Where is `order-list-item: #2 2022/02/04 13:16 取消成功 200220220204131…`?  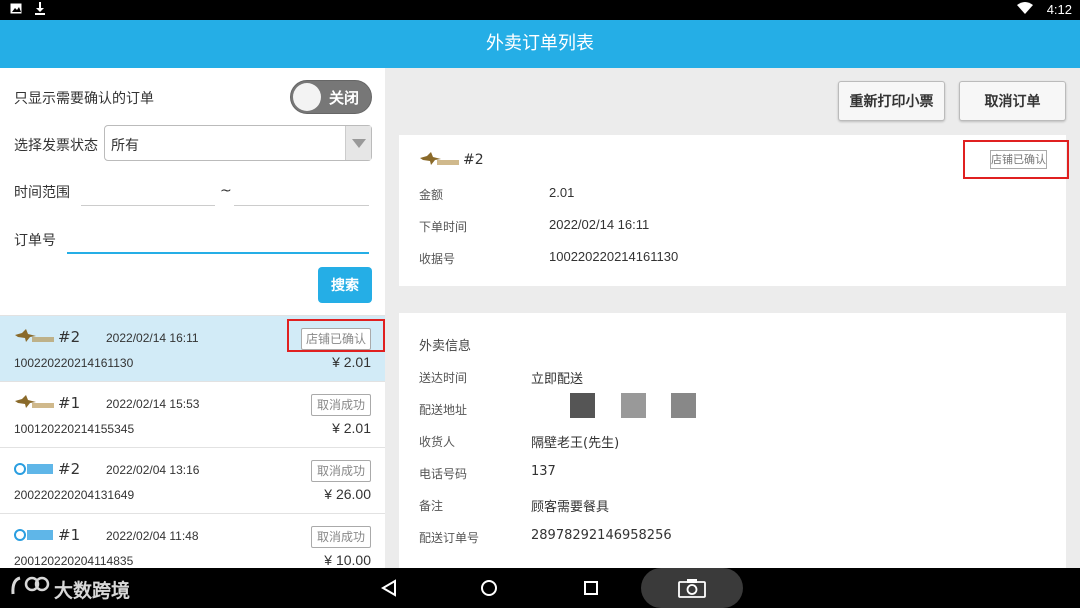
order-list-item: #2 2022/02/04 13:16 取消成功 200220220204131… is located at coordinates (192, 480).